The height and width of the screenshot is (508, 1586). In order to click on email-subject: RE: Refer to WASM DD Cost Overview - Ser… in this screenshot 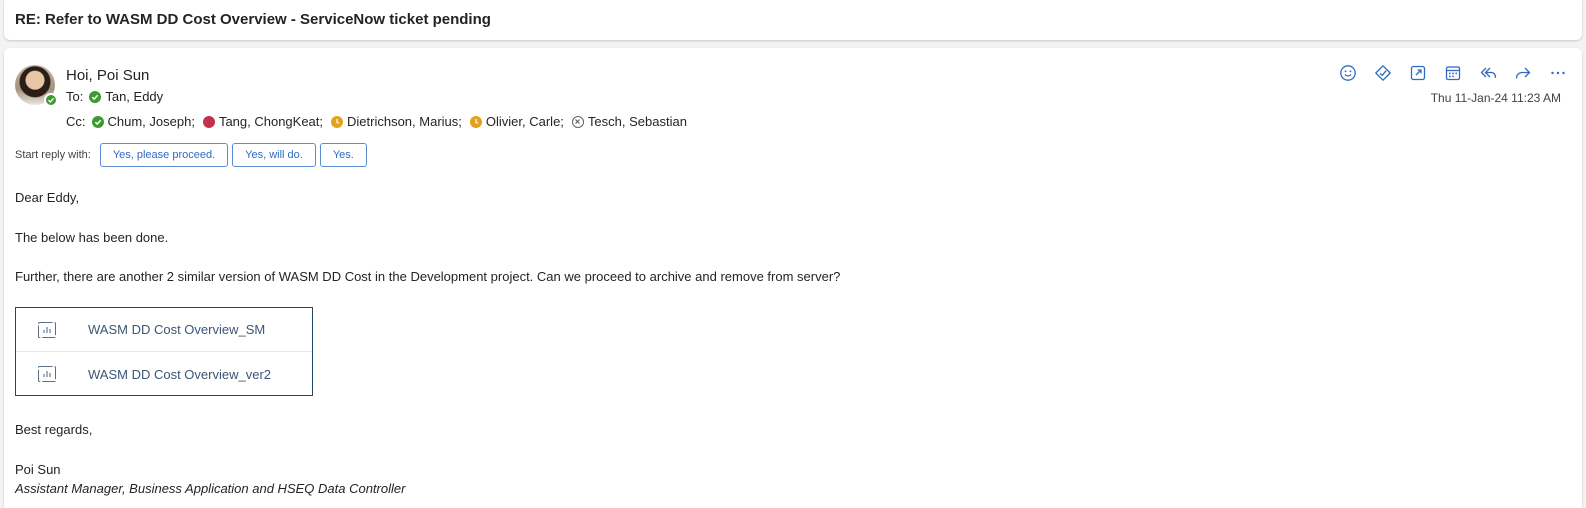, I will do `click(253, 19)`.